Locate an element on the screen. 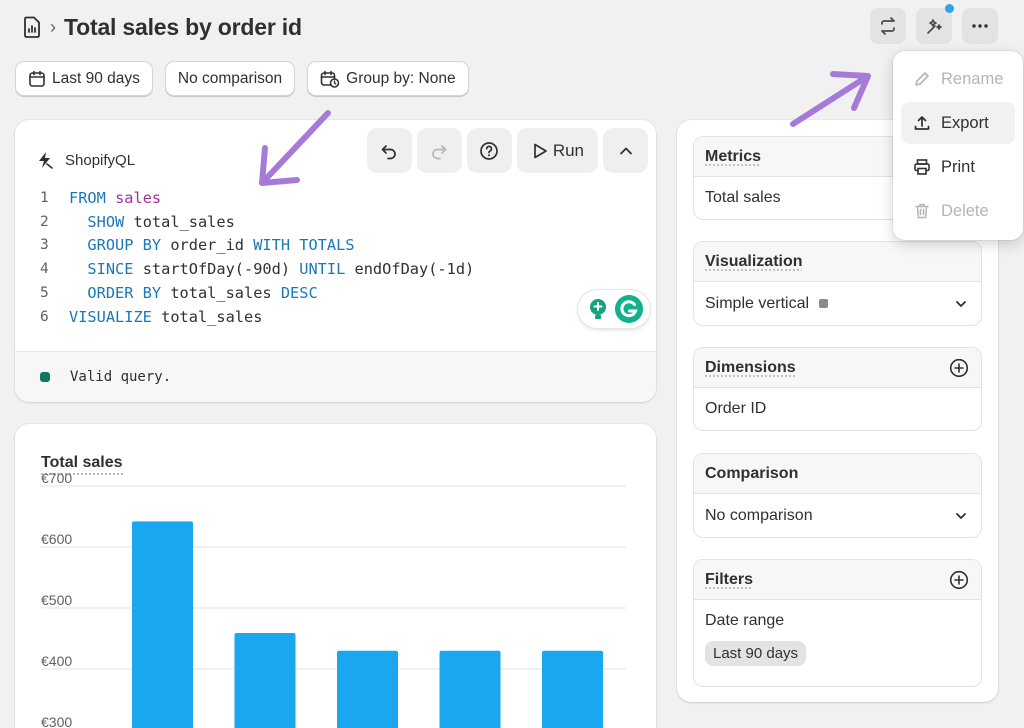 Image resolution: width=1024 pixels, height=728 pixels. arrow-to-menu-icon is located at coordinates (830, 99).